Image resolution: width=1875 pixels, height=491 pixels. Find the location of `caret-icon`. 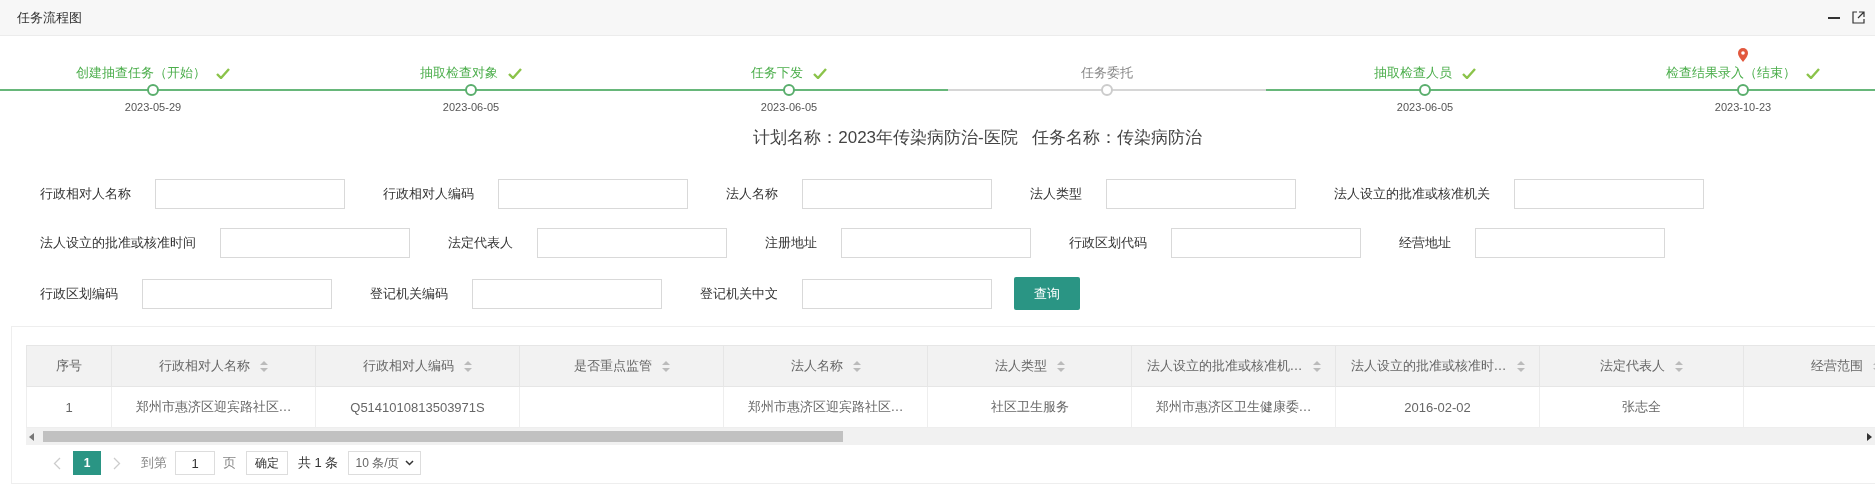

caret-icon is located at coordinates (410, 463).